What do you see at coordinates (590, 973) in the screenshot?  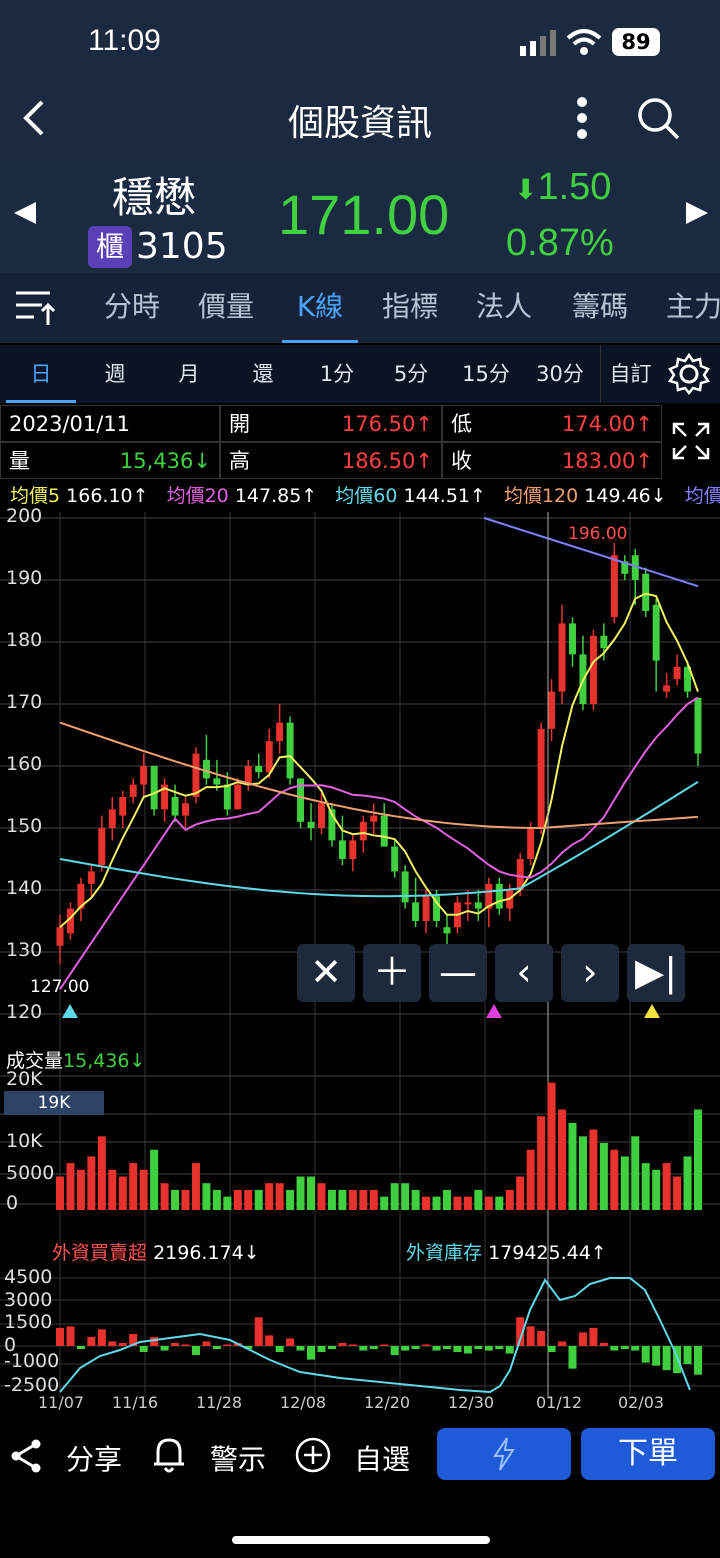 I see `scroll-right-button: ›` at bounding box center [590, 973].